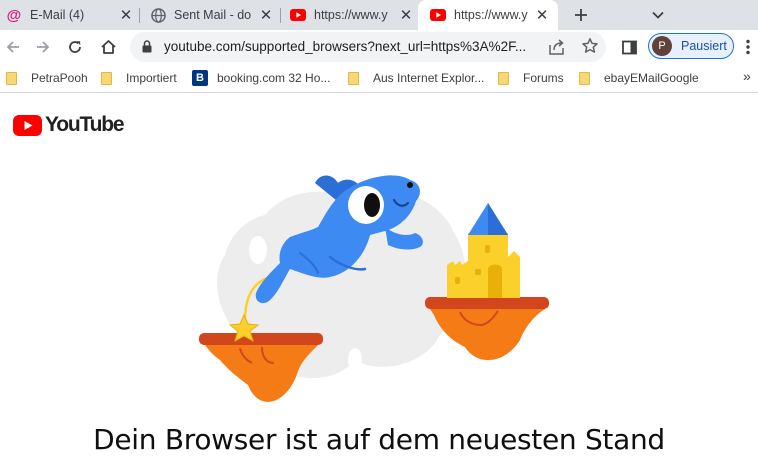 The image size is (758, 476). What do you see at coordinates (379, 439) in the screenshot?
I see `page-headline: Dein Browser ist auf dem neuesten Stand` at bounding box center [379, 439].